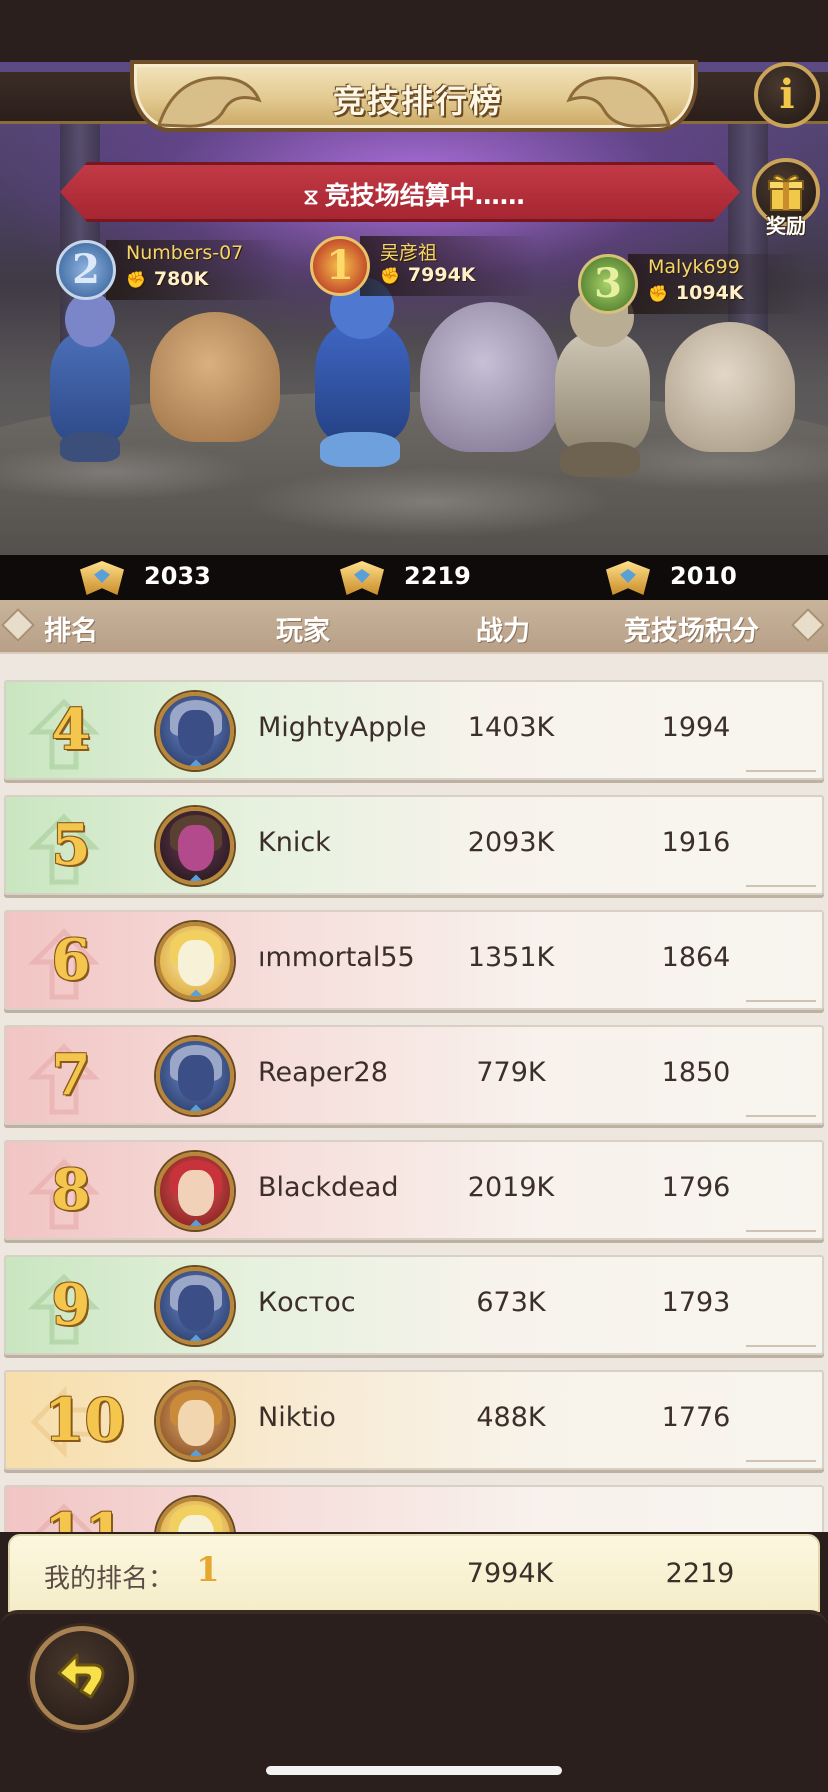 This screenshot has height=1792, width=828. What do you see at coordinates (208, 1570) in the screenshot?
I see `my-rank-number: 1` at bounding box center [208, 1570].